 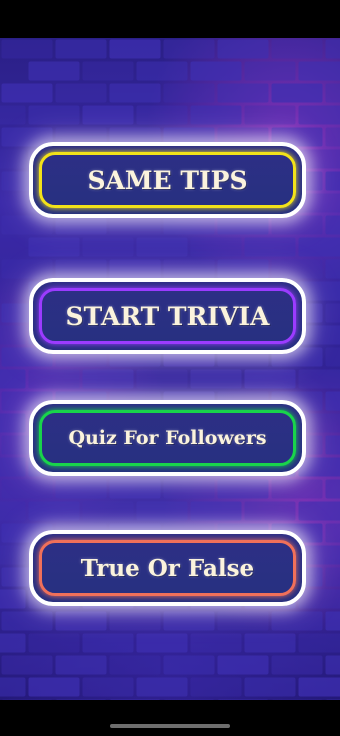 I want to click on true-or-false-button-frame: True Or False, so click(x=167, y=568).